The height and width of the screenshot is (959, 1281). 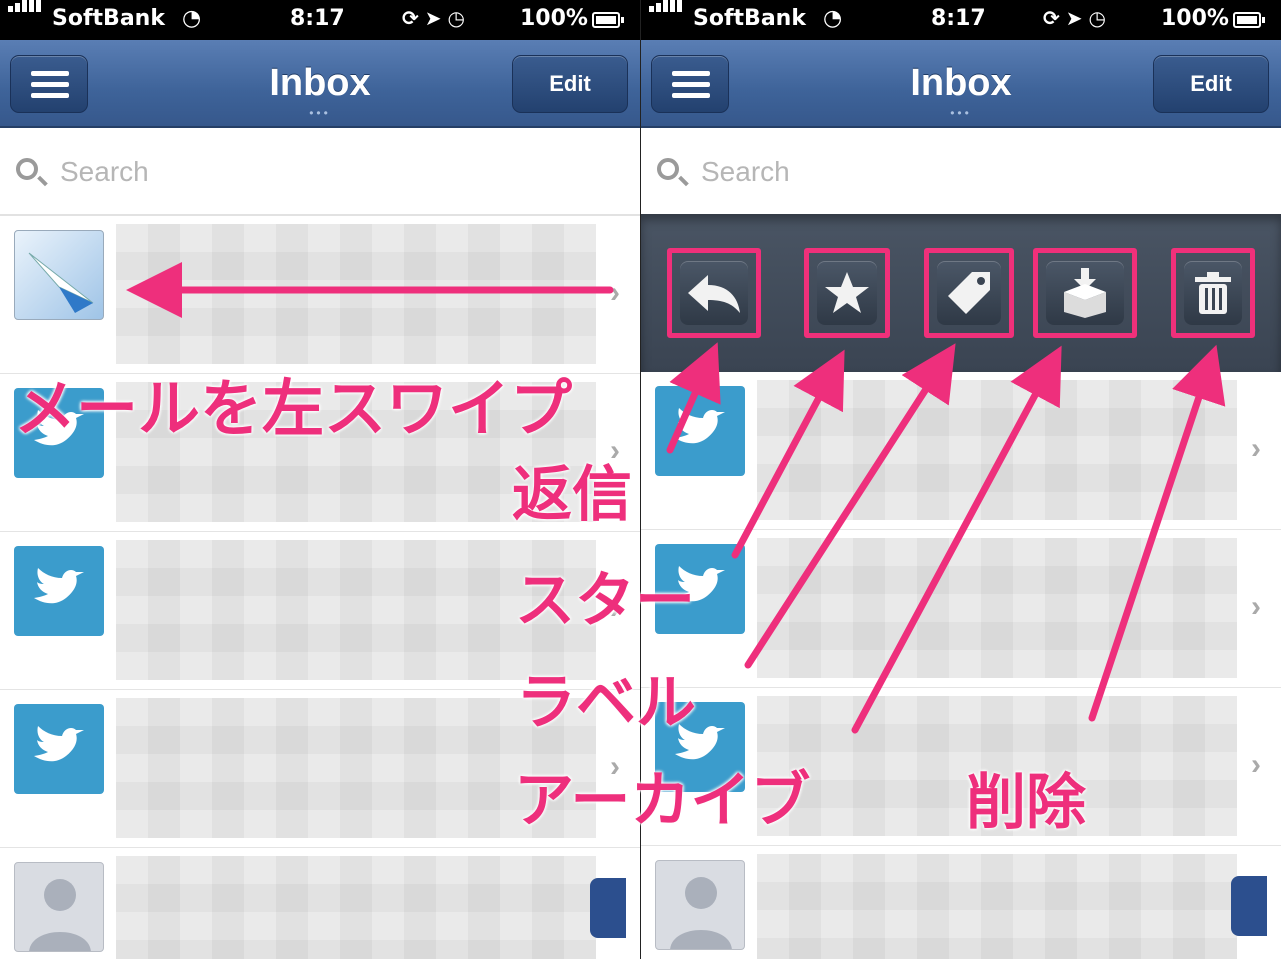 I want to click on swipe-action-tray, so click(x=961, y=293).